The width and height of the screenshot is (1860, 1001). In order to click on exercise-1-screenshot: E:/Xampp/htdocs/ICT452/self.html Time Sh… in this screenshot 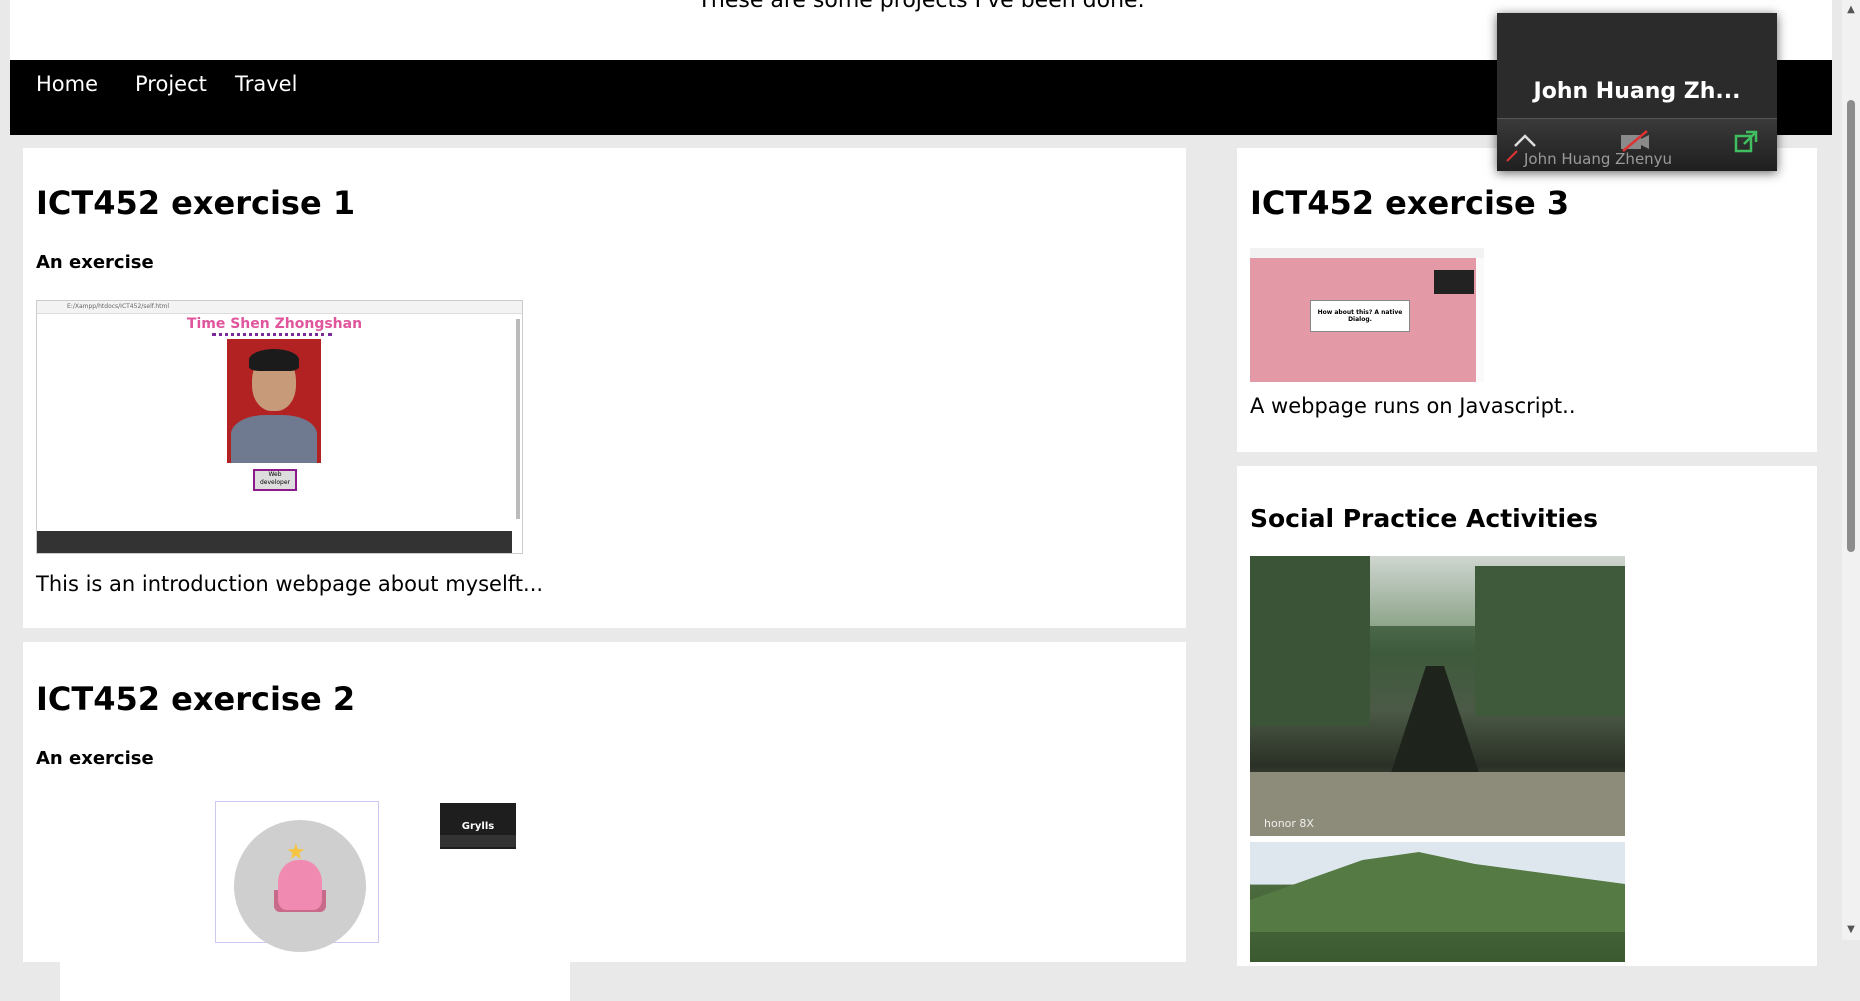, I will do `click(279, 427)`.